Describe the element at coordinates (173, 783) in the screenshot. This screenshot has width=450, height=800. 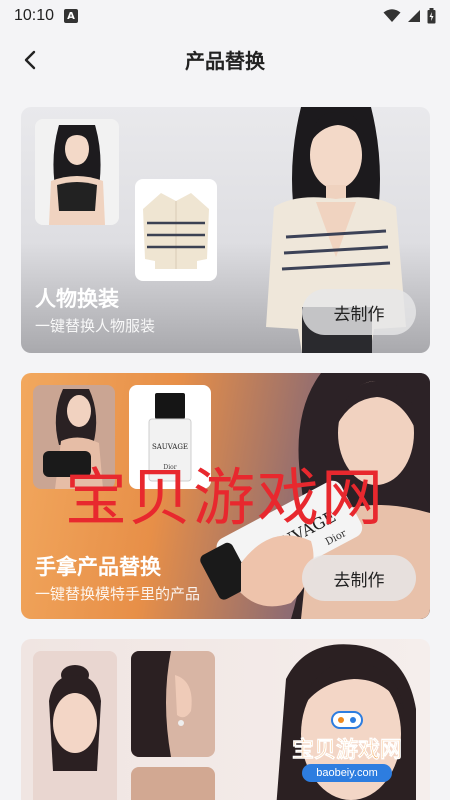
I see `thumb-neck` at that location.